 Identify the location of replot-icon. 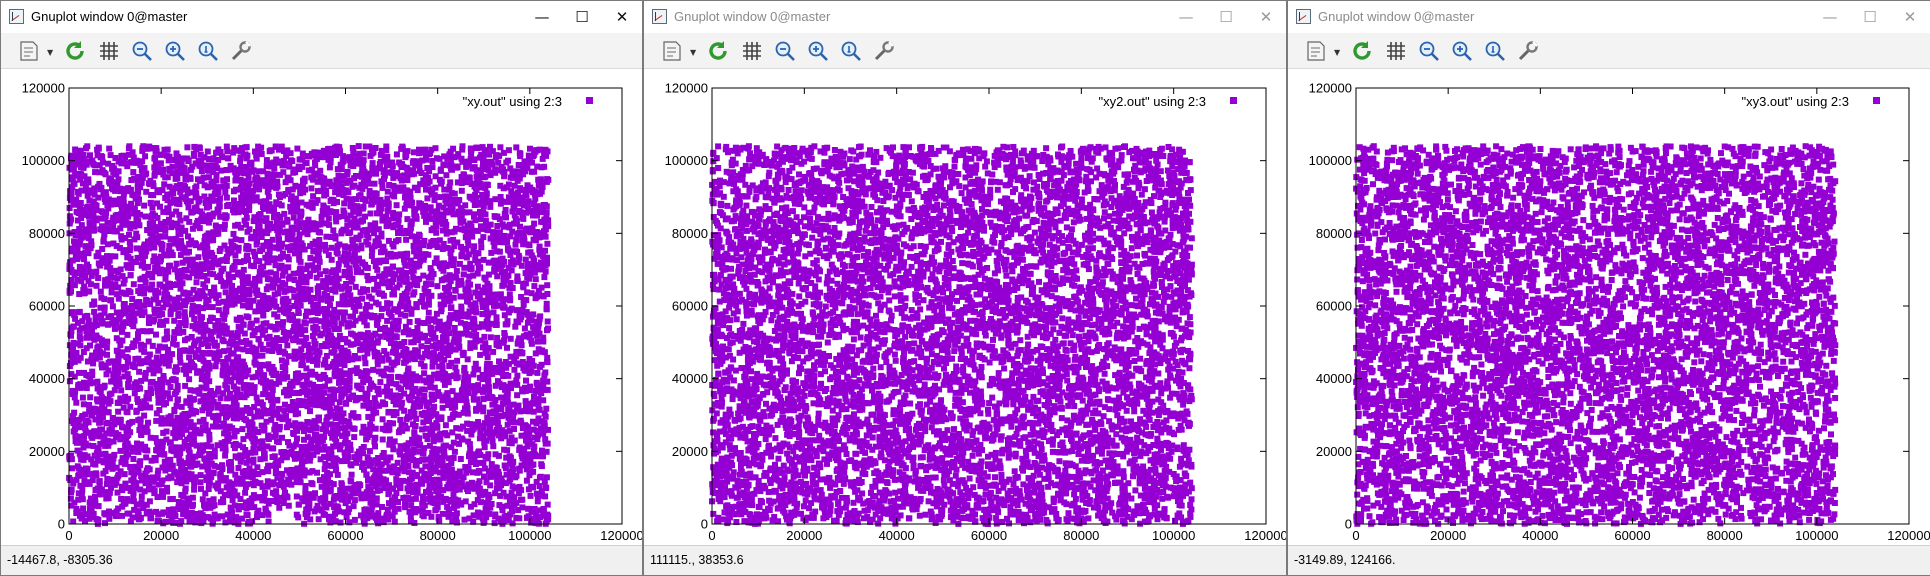
(75, 51).